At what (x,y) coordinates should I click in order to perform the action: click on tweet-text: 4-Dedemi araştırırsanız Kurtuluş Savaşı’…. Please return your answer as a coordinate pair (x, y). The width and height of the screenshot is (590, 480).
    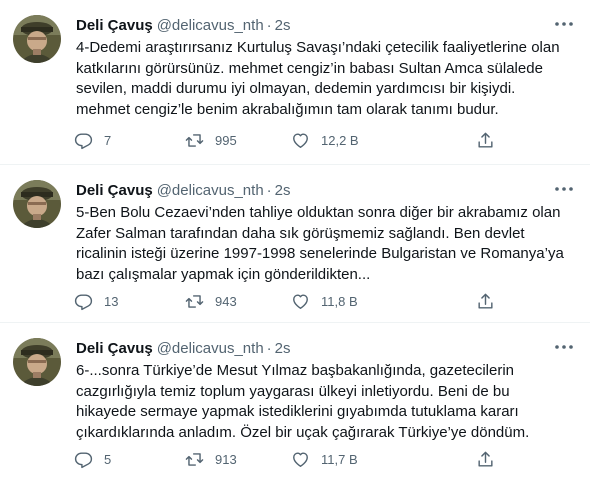
    Looking at the image, I should click on (318, 78).